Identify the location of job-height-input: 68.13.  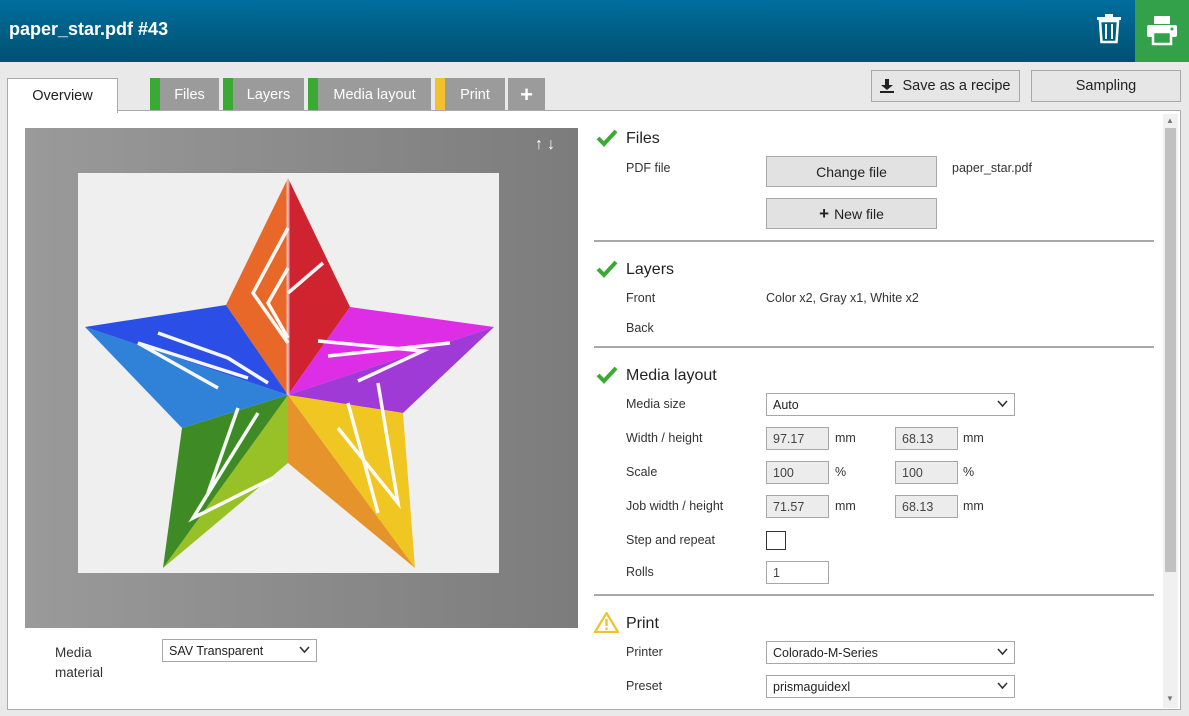
(926, 506).